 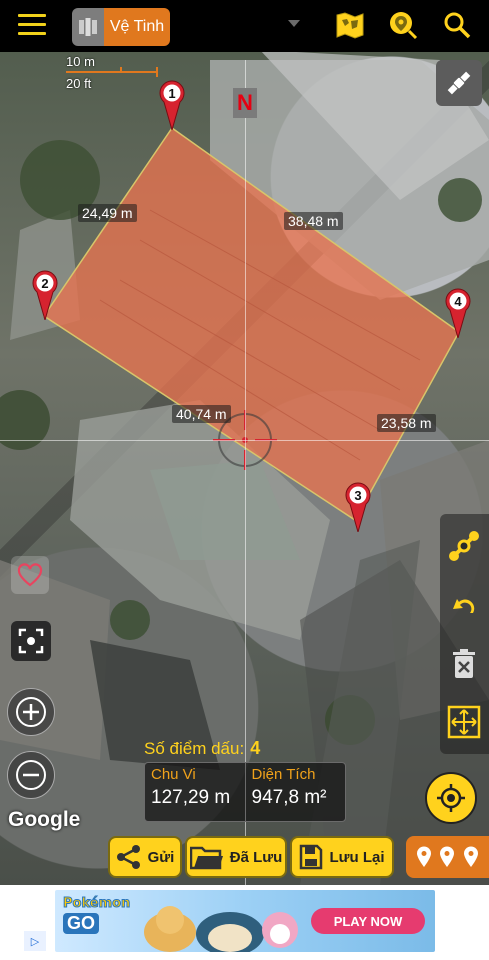 I want to click on scale-imperial-label: 20 ft, so click(x=79, y=83).